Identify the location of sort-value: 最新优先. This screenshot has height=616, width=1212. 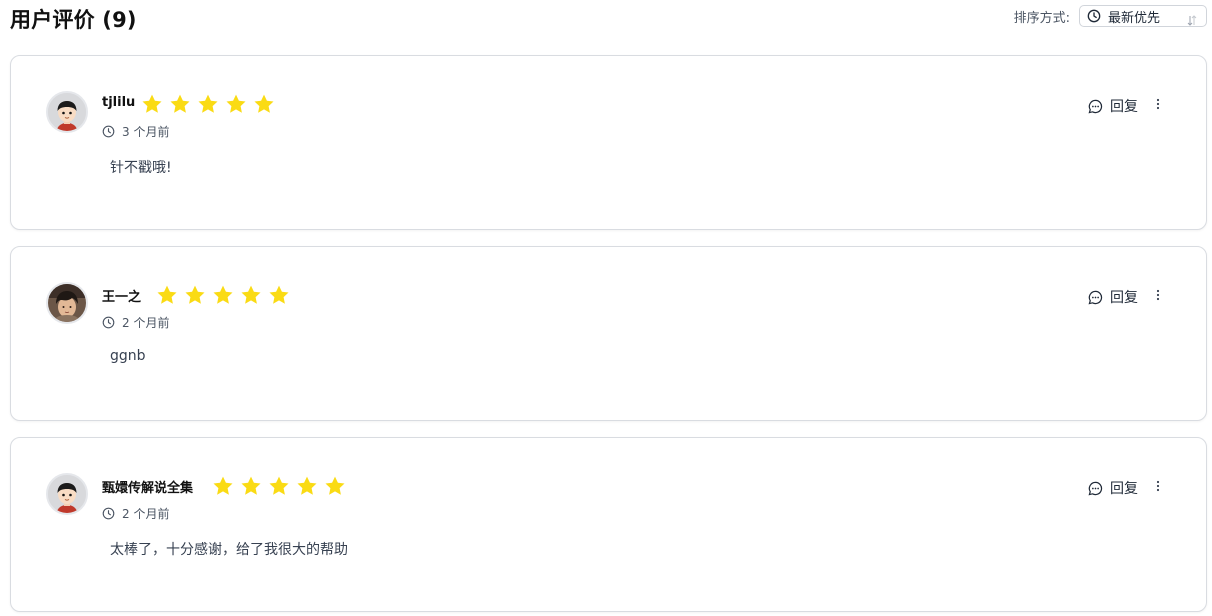
(1134, 18).